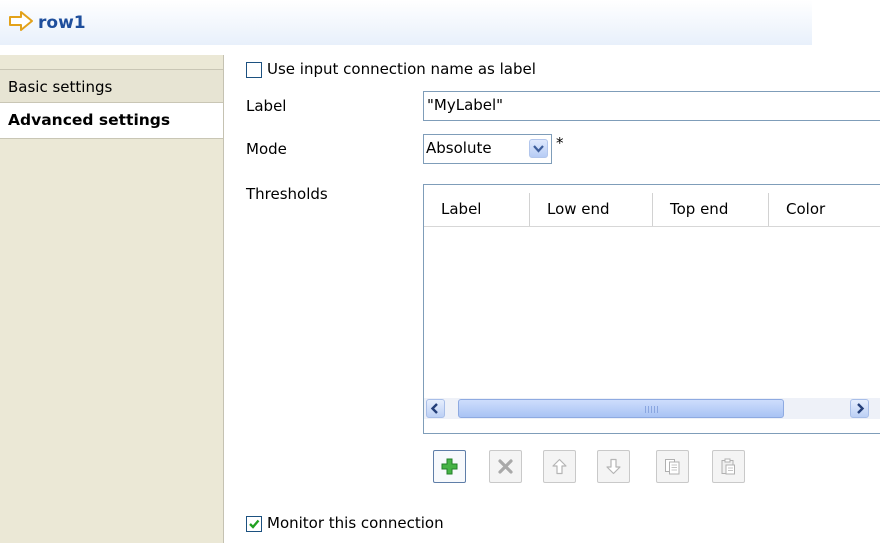  What do you see at coordinates (651, 106) in the screenshot?
I see `label-input: "MyLabel"` at bounding box center [651, 106].